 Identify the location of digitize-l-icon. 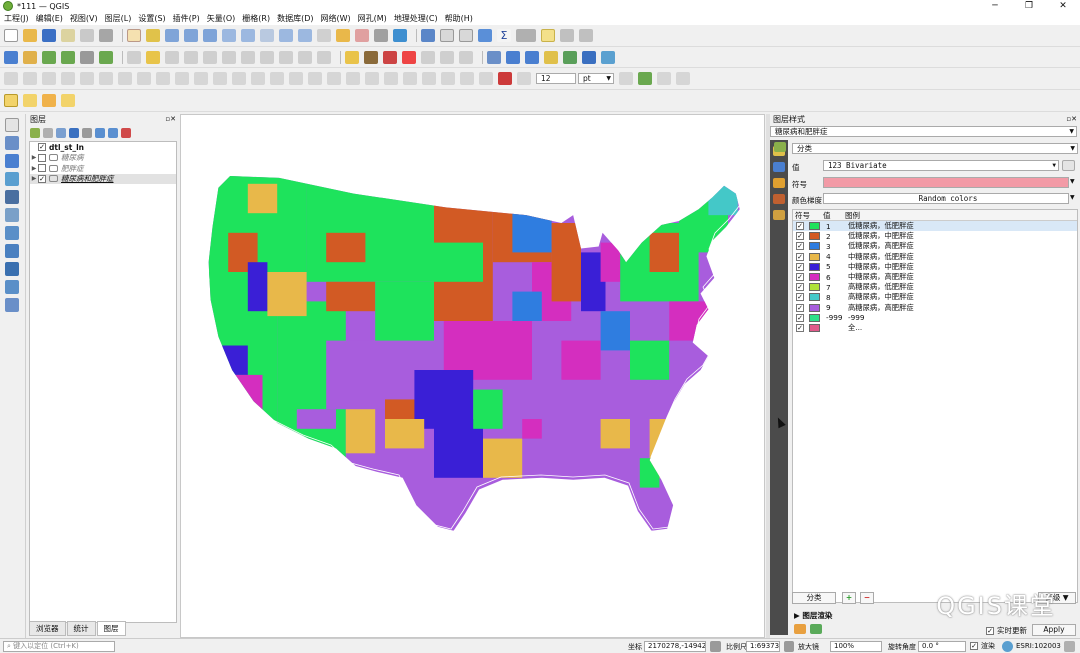
(220, 78).